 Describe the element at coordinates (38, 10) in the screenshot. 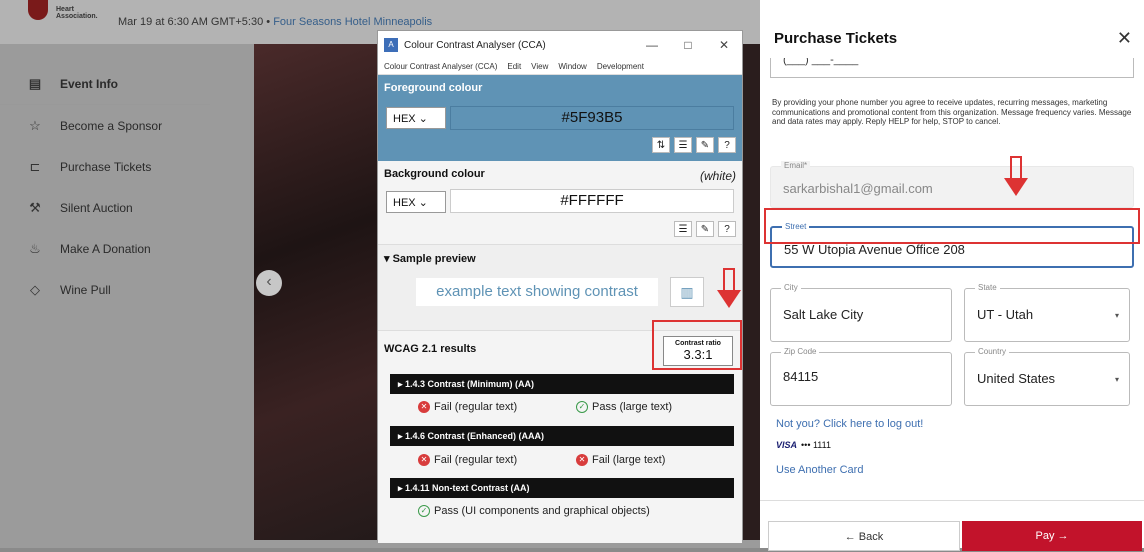

I see `heart-logo-icon` at that location.